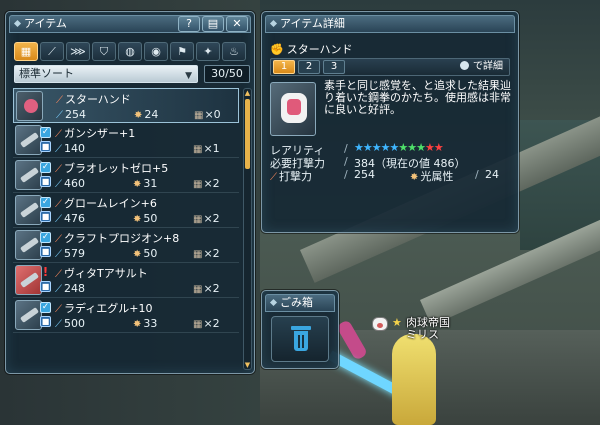 Image resolution: width=600 pixels, height=425 pixels. Describe the element at coordinates (208, 51) in the screenshot. I see `cross-icon: ✦` at that location.